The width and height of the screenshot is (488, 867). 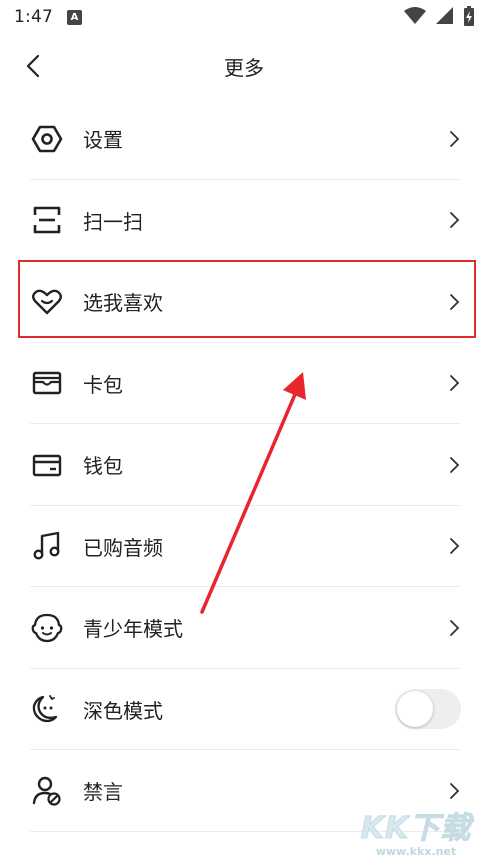 What do you see at coordinates (103, 384) in the screenshot?
I see `menu-item-label: 卡包` at bounding box center [103, 384].